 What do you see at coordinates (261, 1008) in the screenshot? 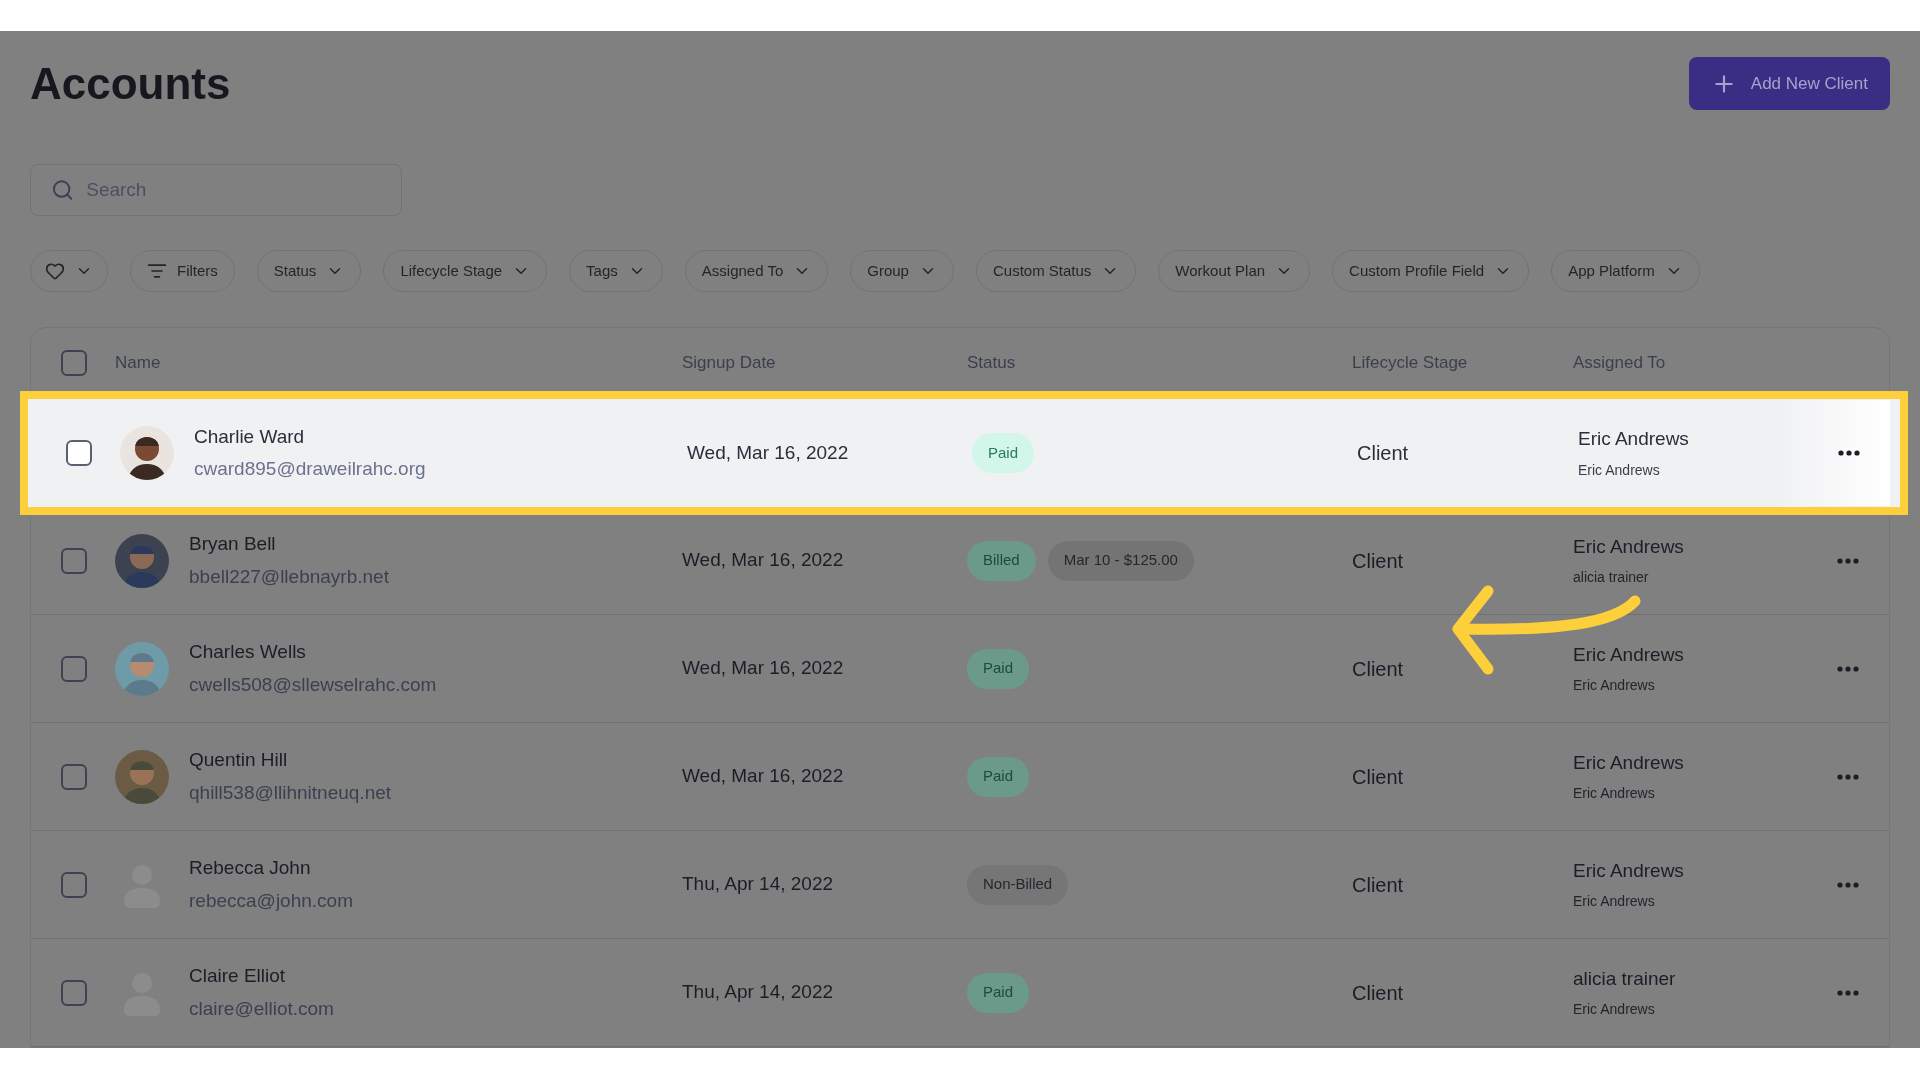
I see `client-email: claire@elliot.com` at bounding box center [261, 1008].